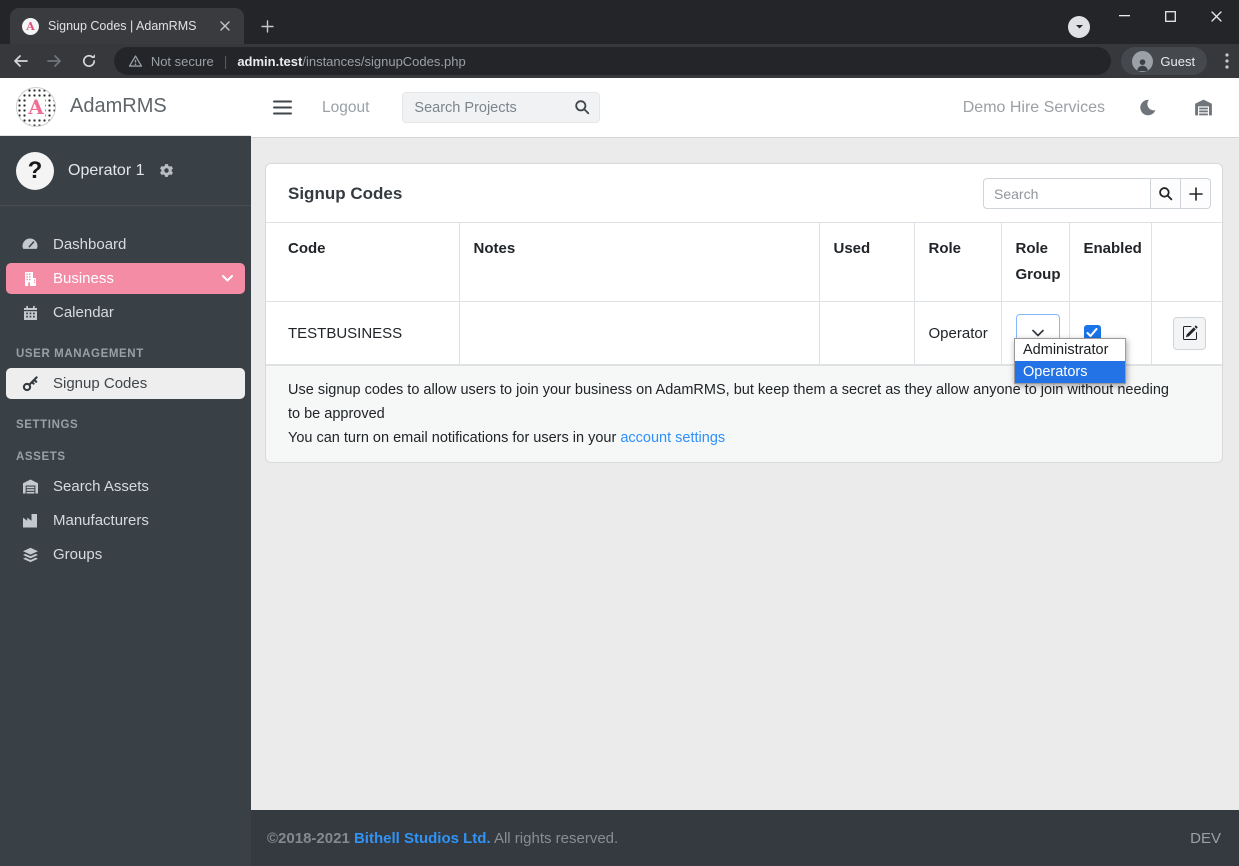  I want to click on new-tab-button, so click(267, 26).